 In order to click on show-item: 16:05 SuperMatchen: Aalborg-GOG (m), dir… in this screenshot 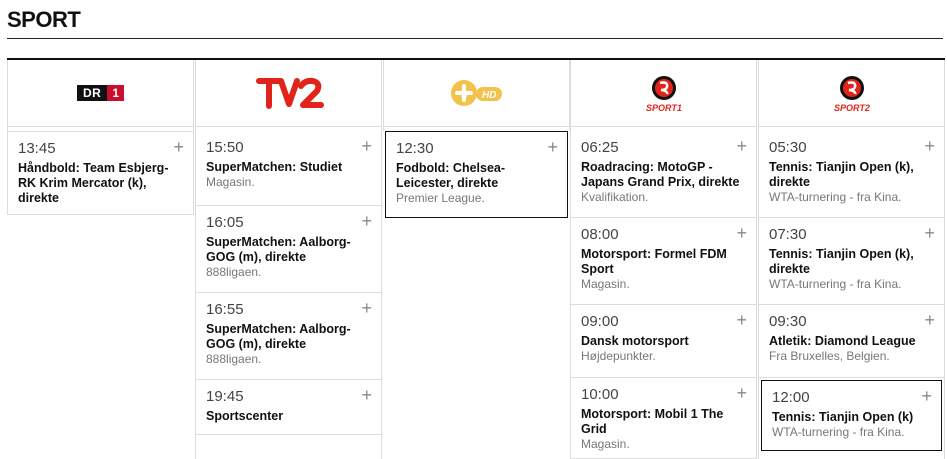, I will do `click(288, 249)`.